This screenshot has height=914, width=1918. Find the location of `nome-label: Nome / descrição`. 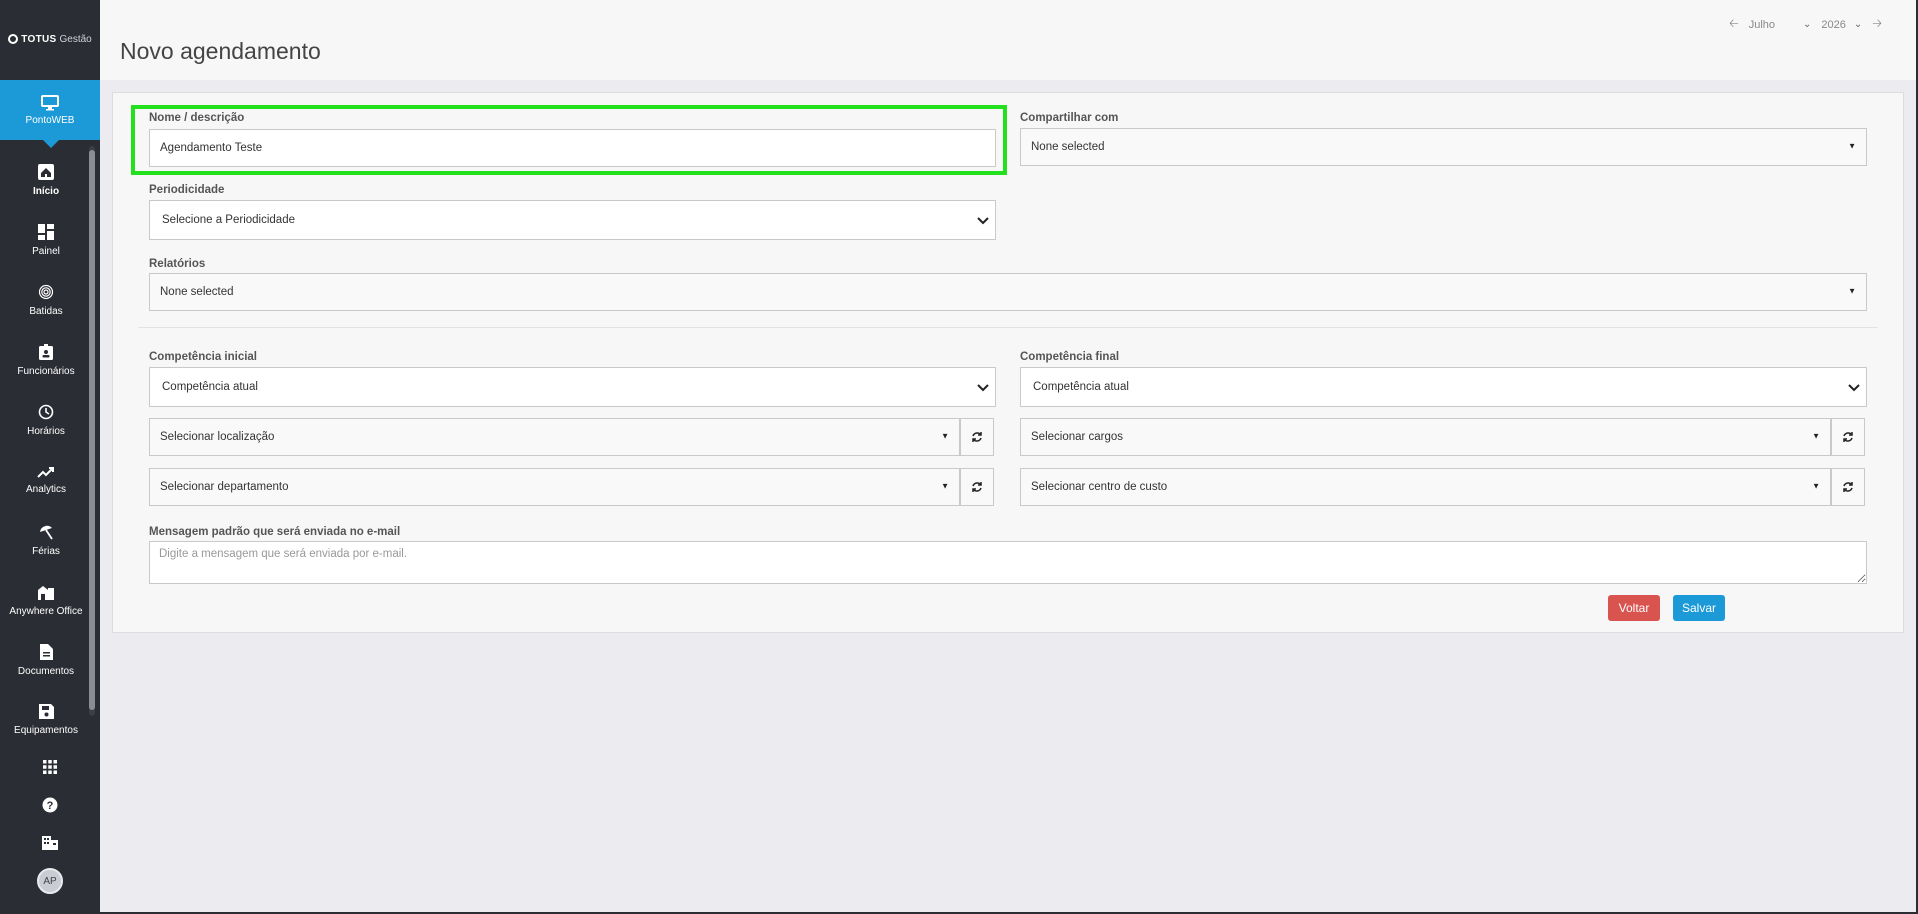

nome-label: Nome / descrição is located at coordinates (197, 118).